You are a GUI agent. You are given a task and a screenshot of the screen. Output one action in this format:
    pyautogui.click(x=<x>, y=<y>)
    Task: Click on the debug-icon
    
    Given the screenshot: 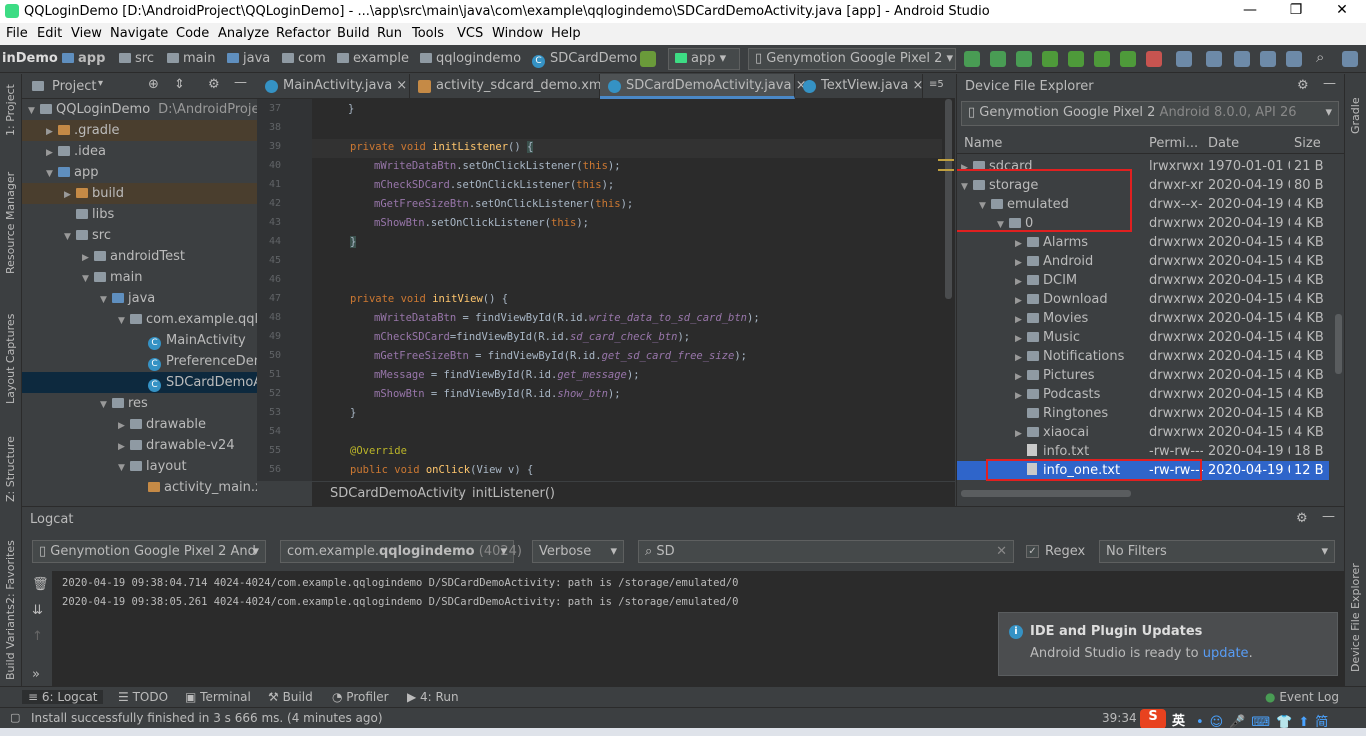 What is the action you would take?
    pyautogui.click(x=1050, y=59)
    